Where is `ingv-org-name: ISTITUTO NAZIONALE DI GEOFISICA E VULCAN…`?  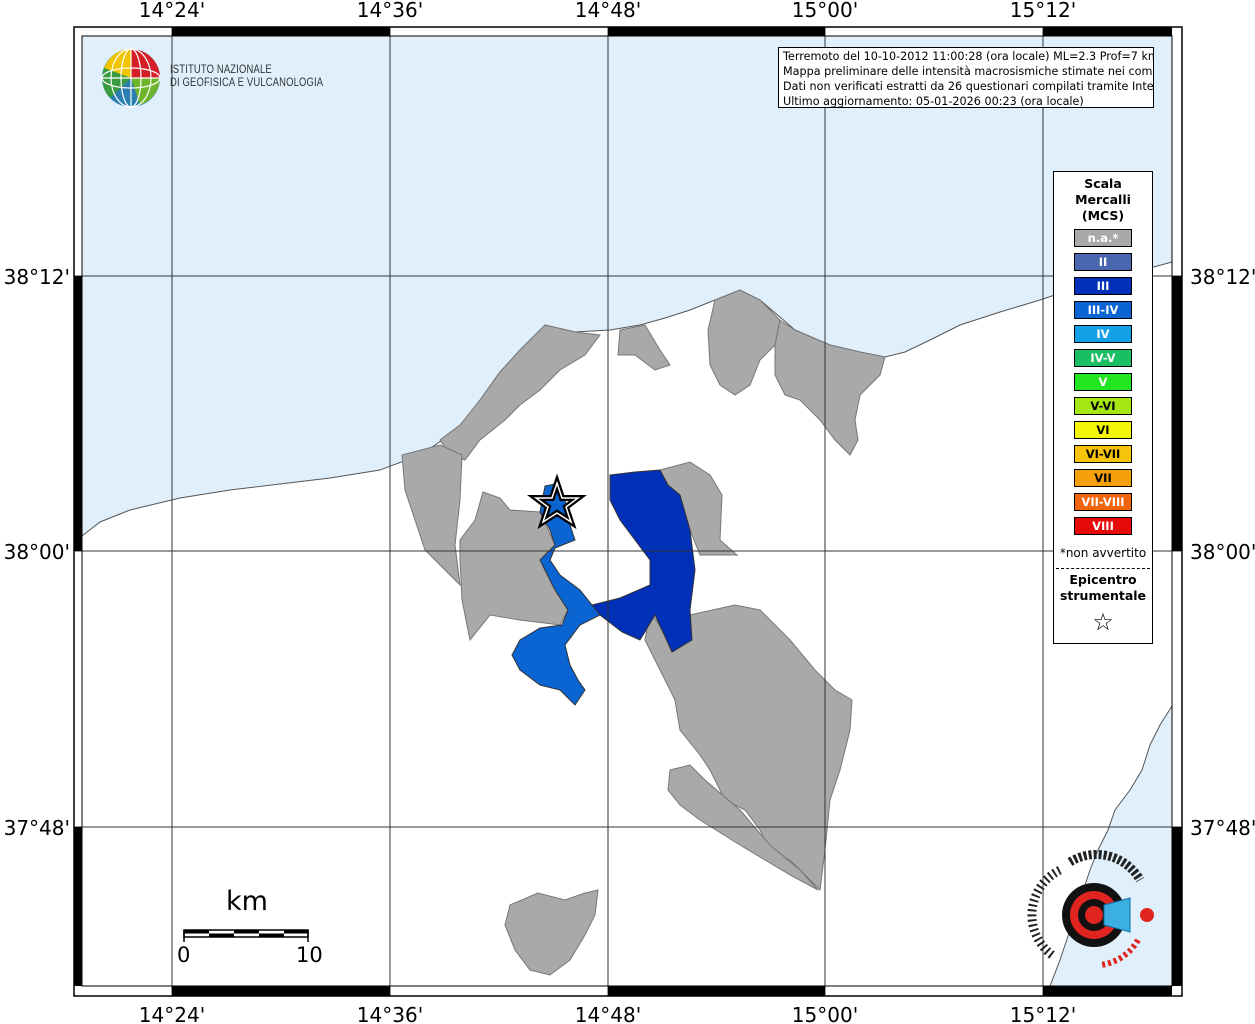 ingv-org-name: ISTITUTO NAZIONALE DI GEOFISICA E VULCAN… is located at coordinates (246, 77).